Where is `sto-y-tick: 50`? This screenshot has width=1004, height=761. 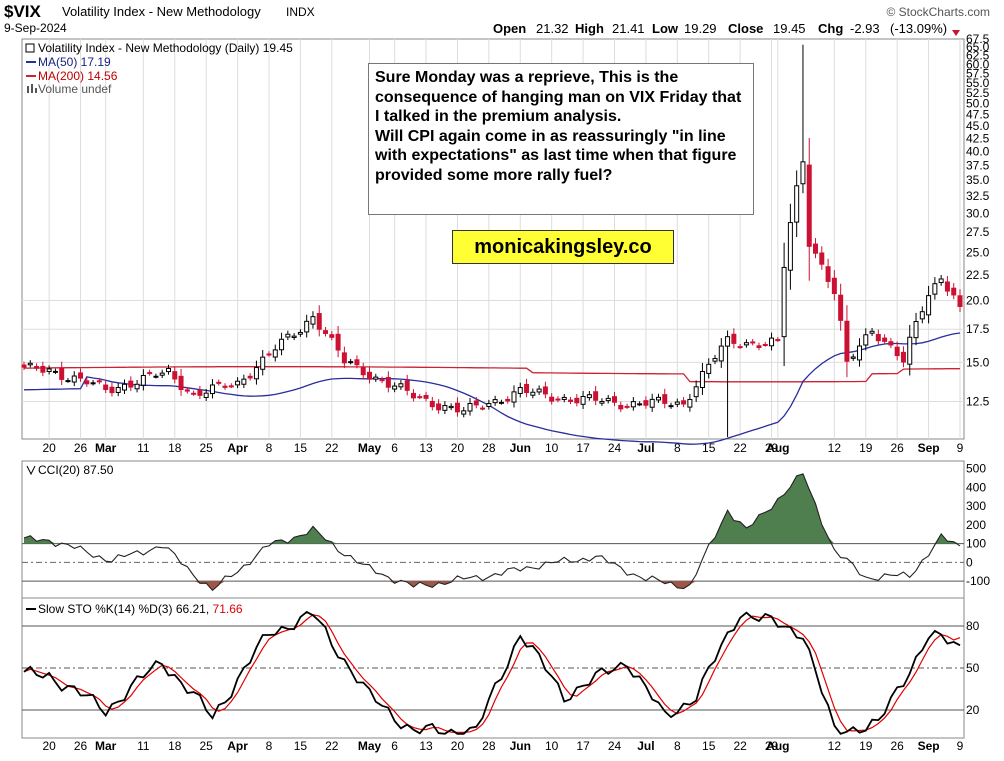 sto-y-tick: 50 is located at coordinates (973, 668).